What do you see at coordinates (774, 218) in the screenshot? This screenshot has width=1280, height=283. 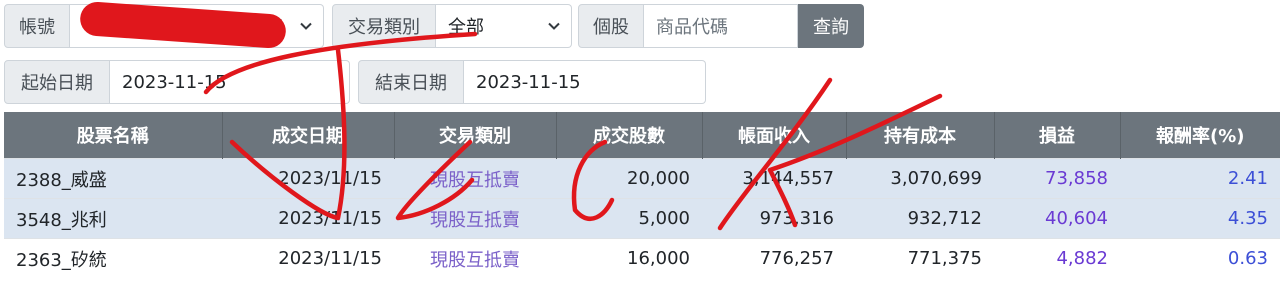 I see `cell-income: 973,316` at bounding box center [774, 218].